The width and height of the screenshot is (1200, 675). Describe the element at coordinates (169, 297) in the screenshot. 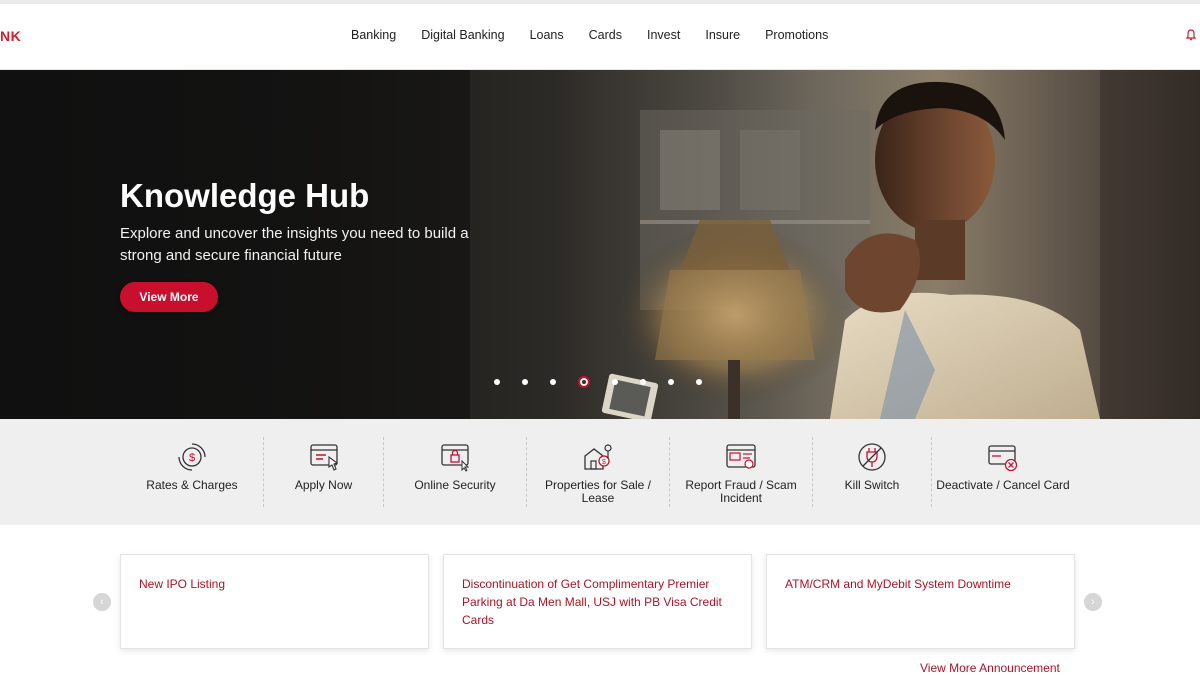

I see `view-more-button: View More` at that location.